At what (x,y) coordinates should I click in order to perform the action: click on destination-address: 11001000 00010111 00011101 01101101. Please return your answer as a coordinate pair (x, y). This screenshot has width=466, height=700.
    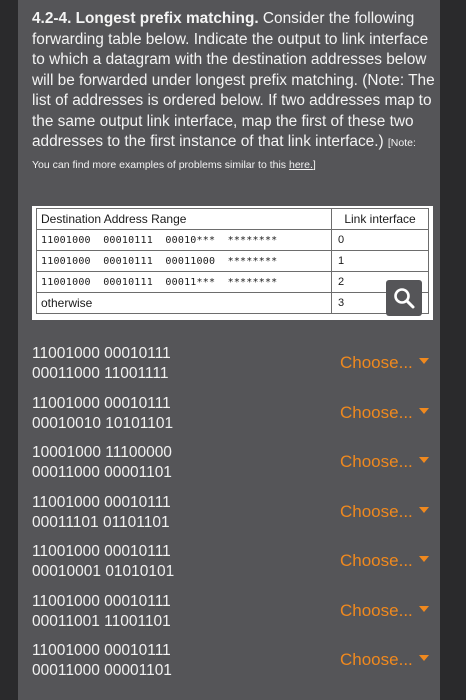
    Looking at the image, I should click on (101, 513).